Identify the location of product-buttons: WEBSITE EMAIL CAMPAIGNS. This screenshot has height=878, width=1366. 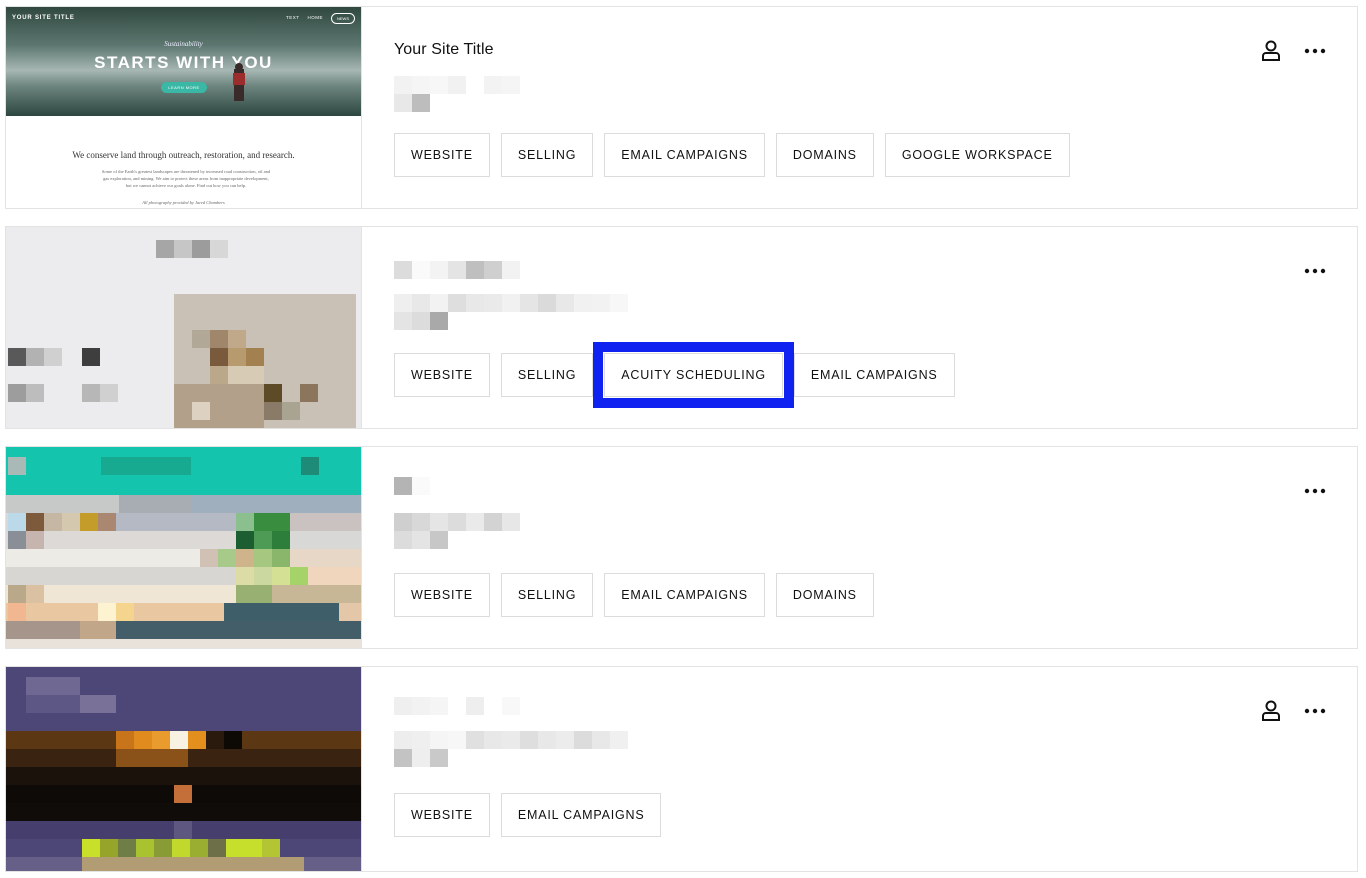
(528, 815).